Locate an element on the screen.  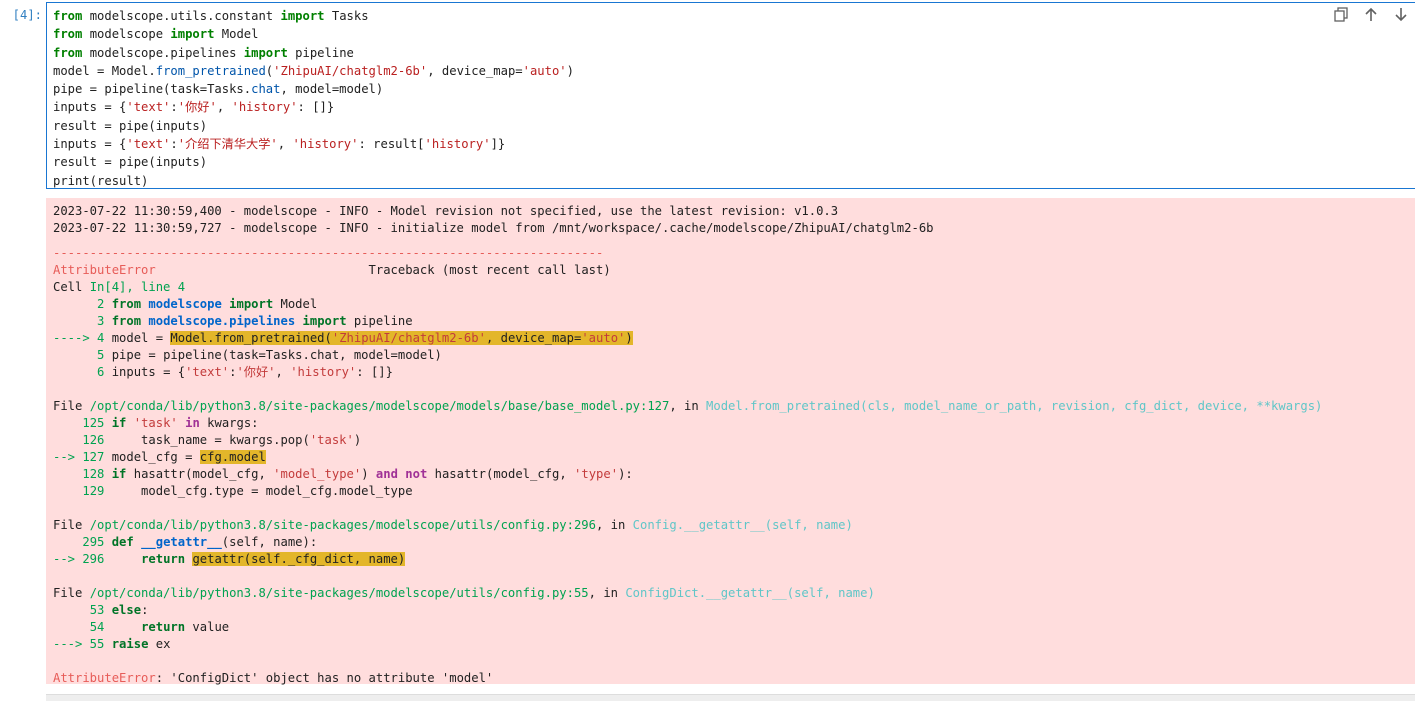
trace-line: 2 from modelscope import Model is located at coordinates (207, 304).